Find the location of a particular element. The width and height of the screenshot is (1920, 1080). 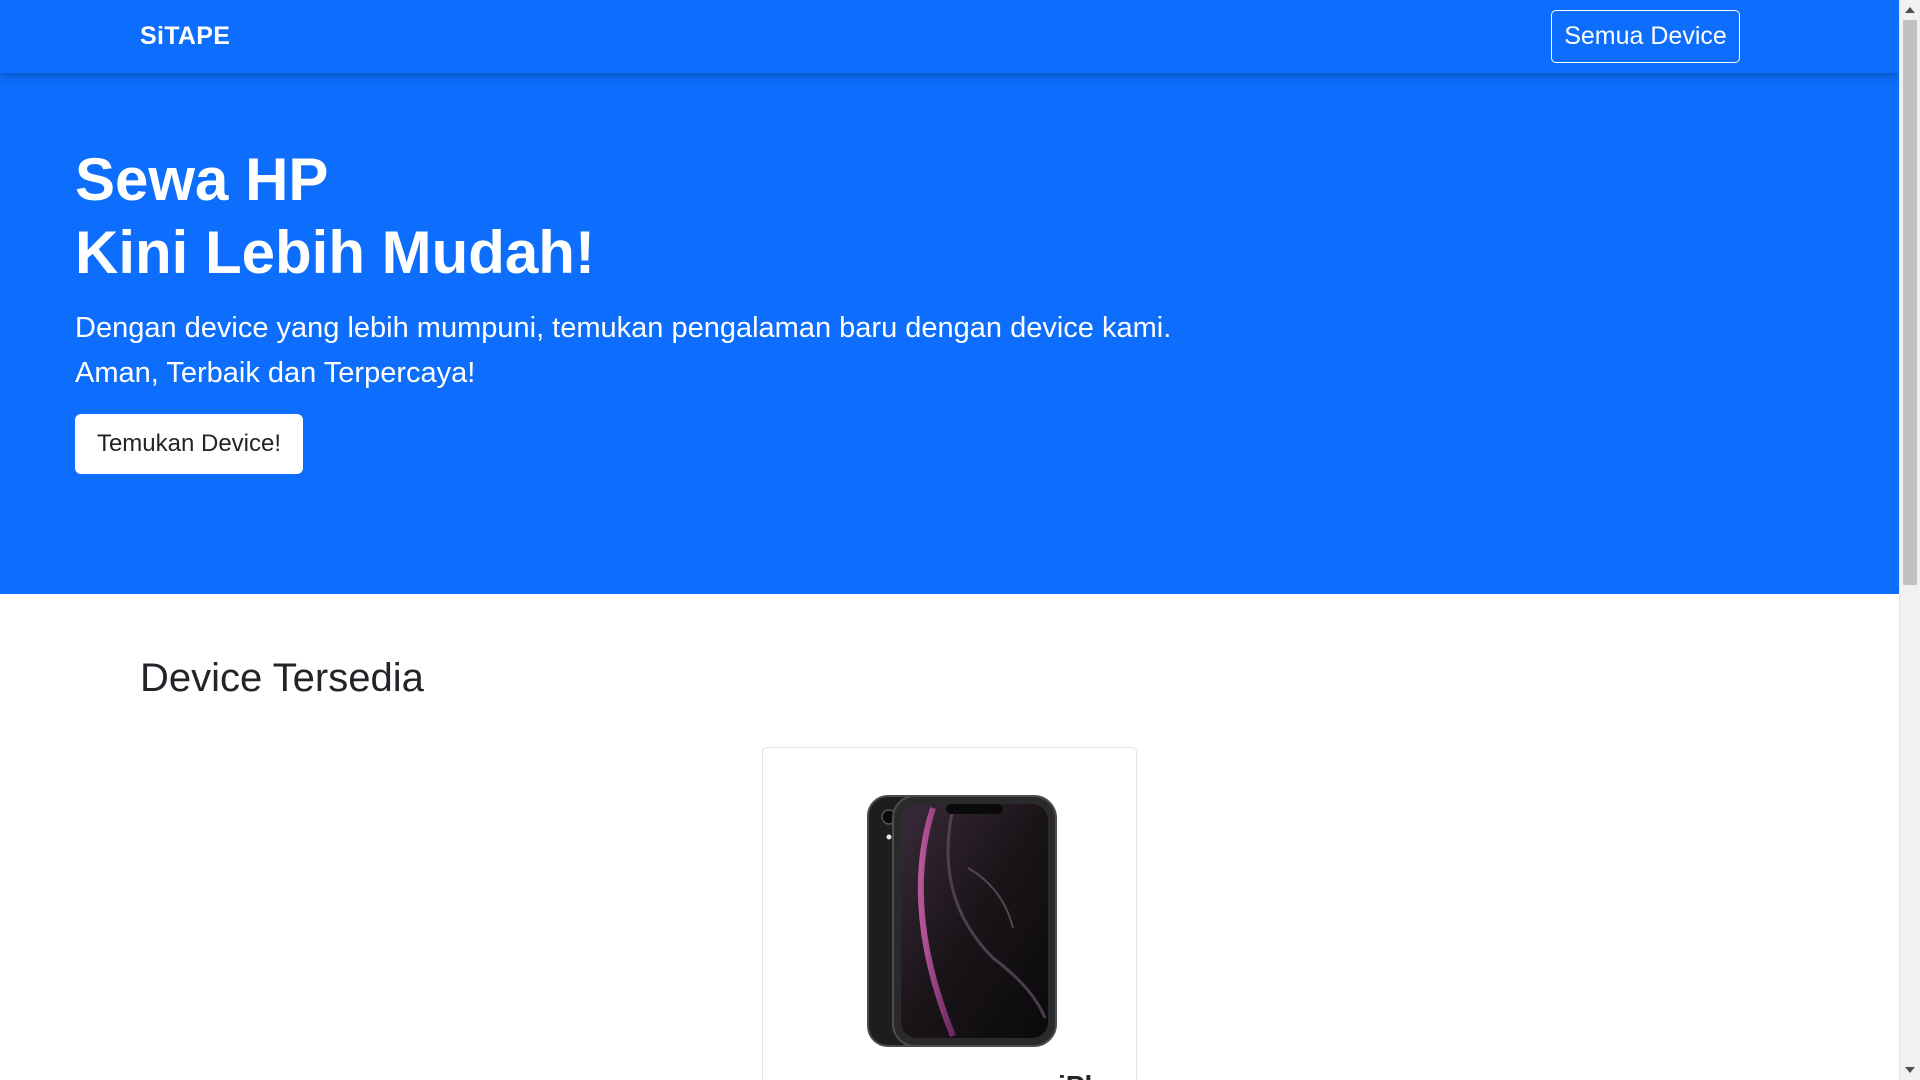

hero-subtitle-line-2: Aman, Terbaik dan Terpercaya! is located at coordinates (275, 373).